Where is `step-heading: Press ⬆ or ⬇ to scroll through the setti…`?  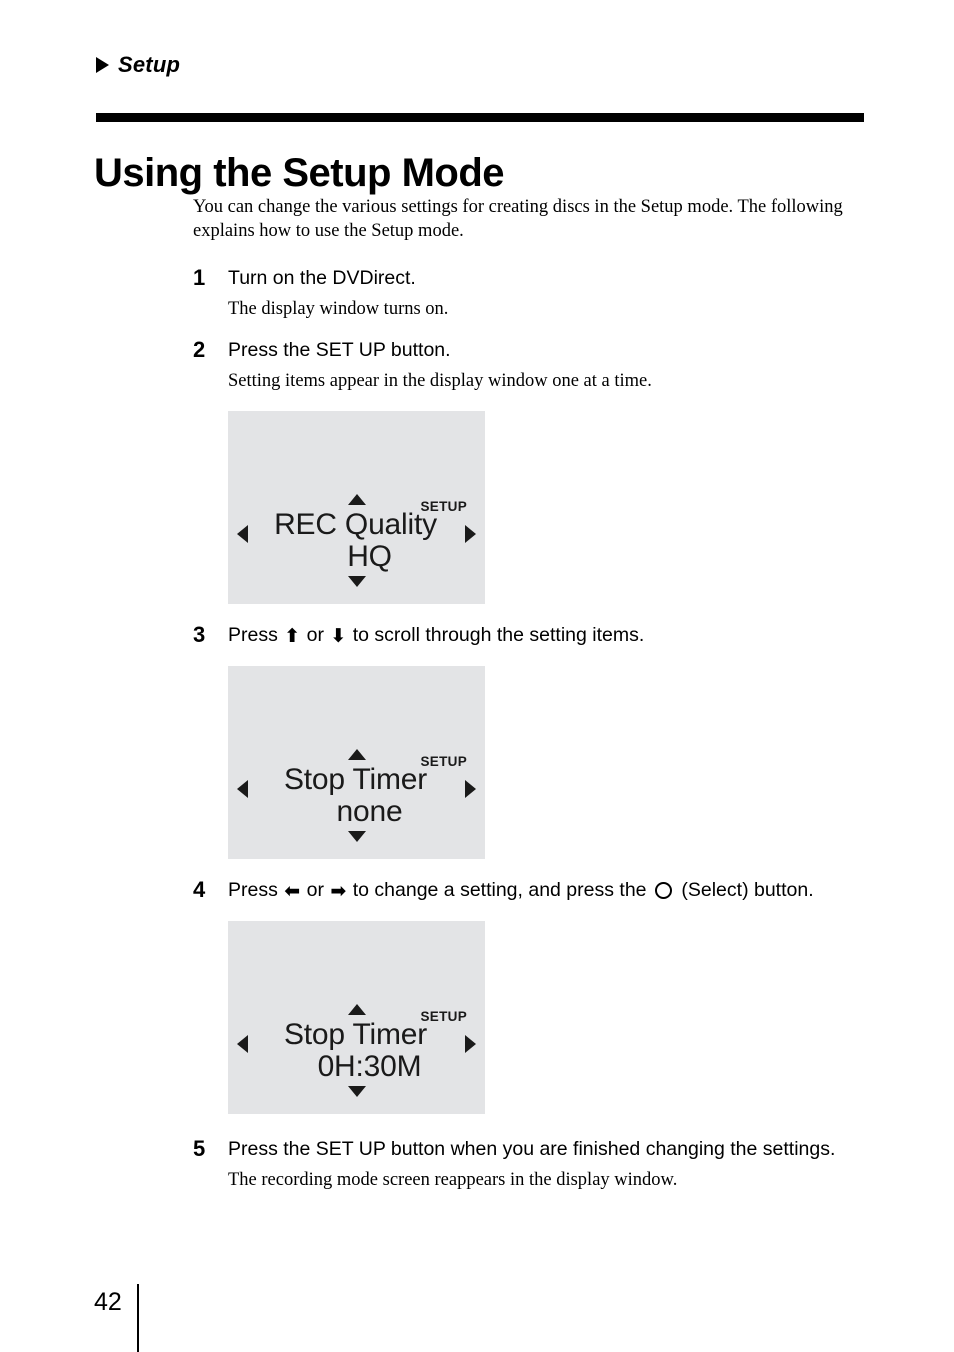 step-heading: Press ⬆ or ⬇ to scroll through the setti… is located at coordinates (550, 635).